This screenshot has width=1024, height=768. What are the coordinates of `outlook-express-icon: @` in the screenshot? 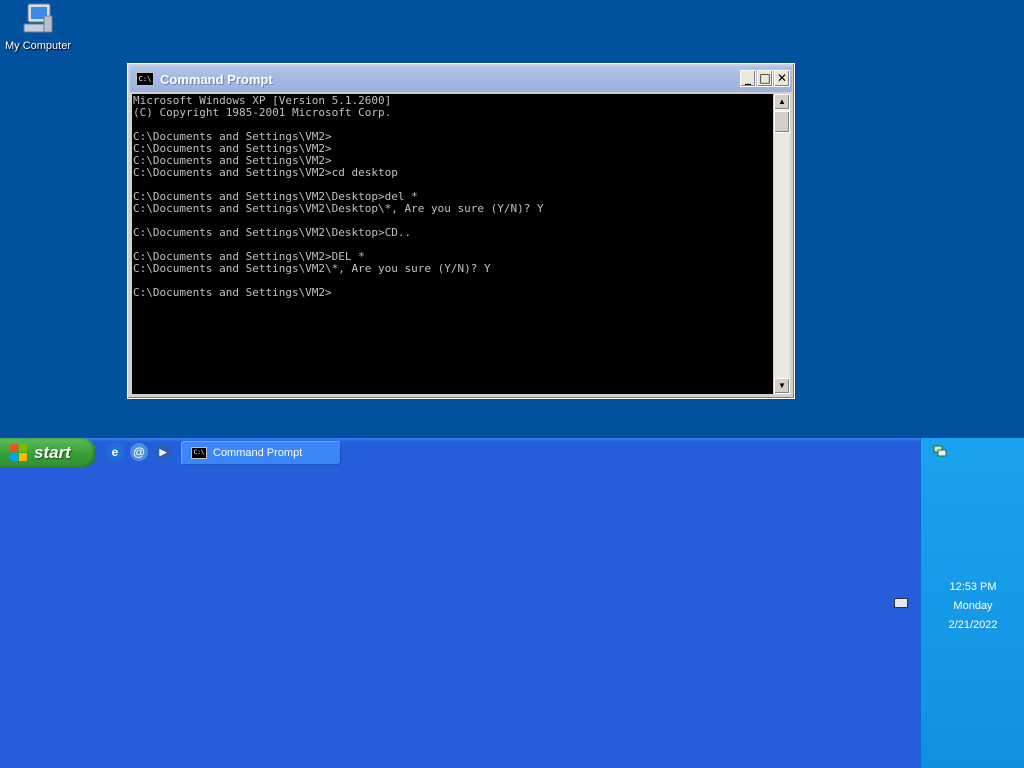 It's located at (139, 452).